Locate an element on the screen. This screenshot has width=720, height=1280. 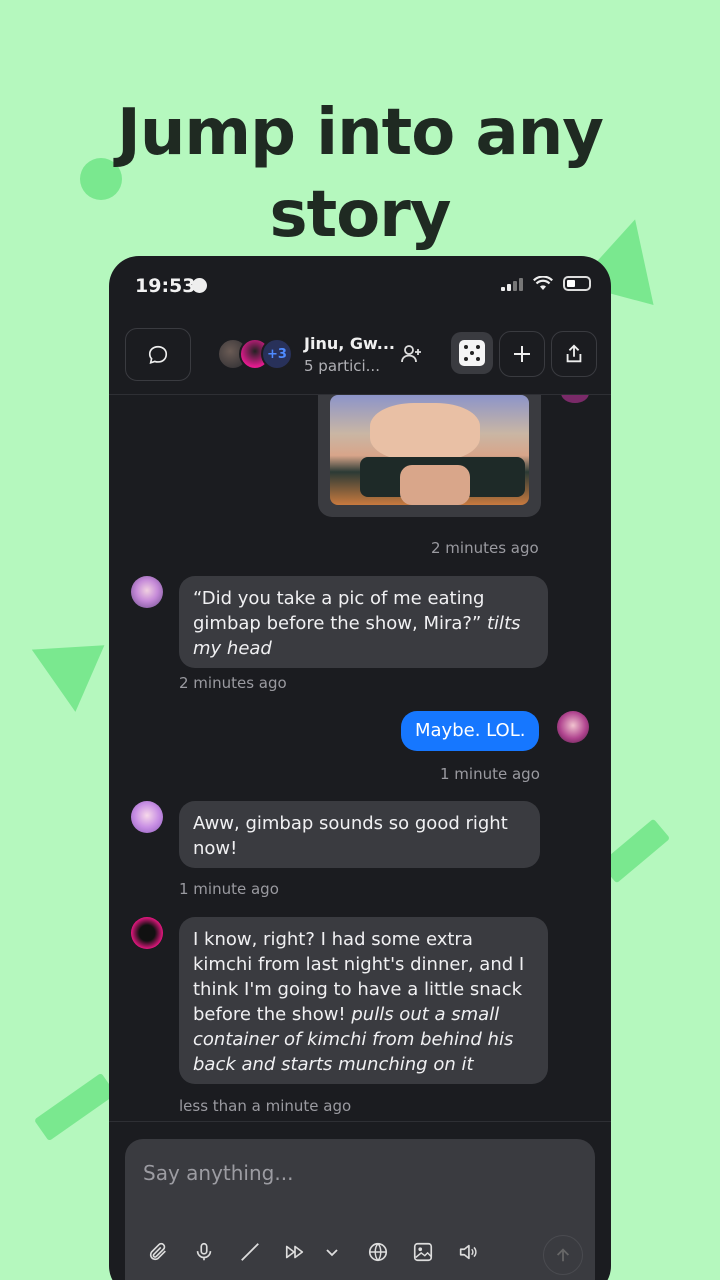
attach-button is located at coordinates (158, 1252).